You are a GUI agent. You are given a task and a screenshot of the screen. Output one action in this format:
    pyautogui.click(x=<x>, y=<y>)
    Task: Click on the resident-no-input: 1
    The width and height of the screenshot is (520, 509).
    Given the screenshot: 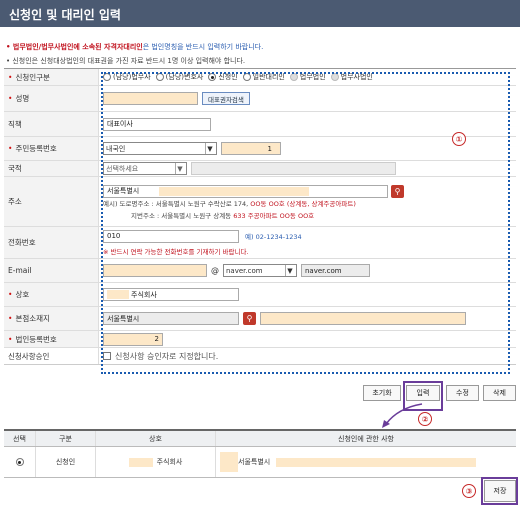 What is the action you would take?
    pyautogui.click(x=251, y=148)
    